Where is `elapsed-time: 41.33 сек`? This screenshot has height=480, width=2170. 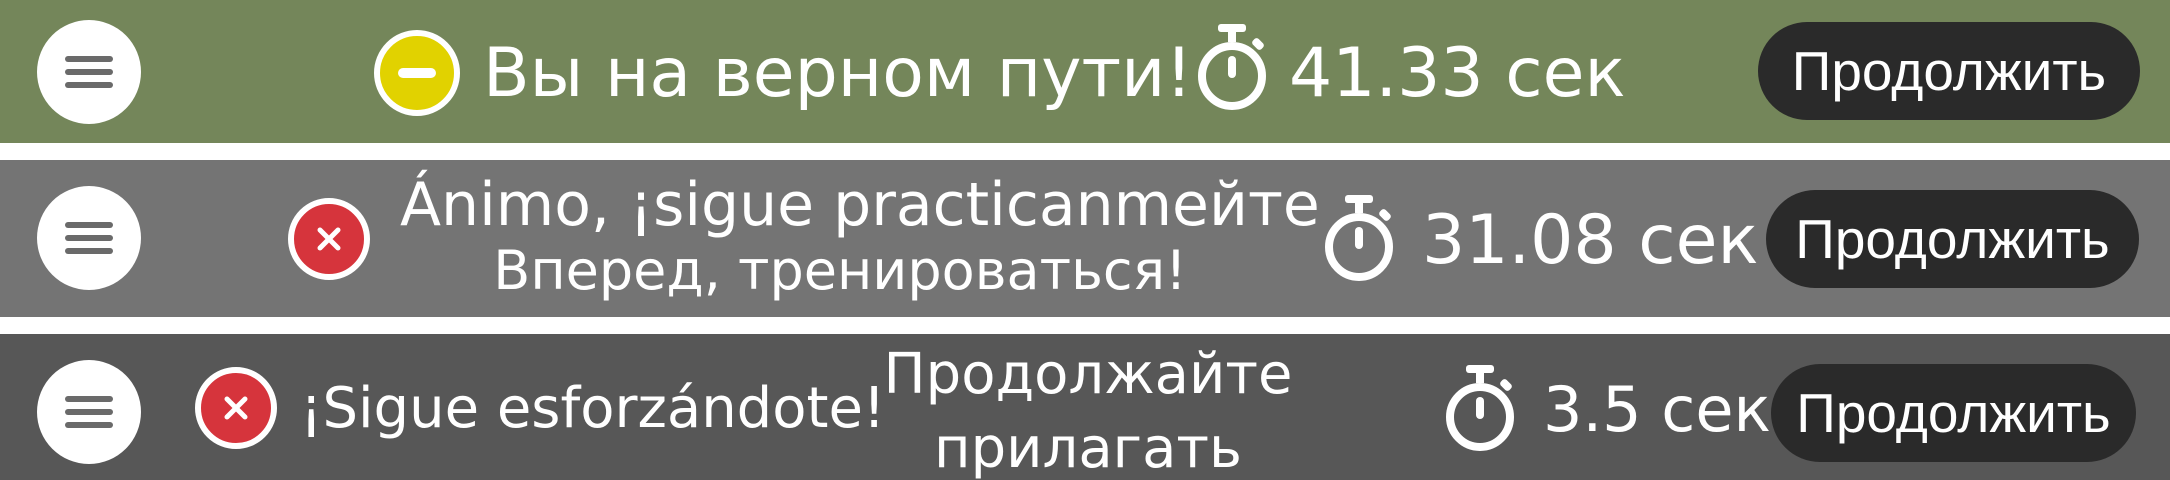
elapsed-time: 41.33 сек is located at coordinates (1457, 73).